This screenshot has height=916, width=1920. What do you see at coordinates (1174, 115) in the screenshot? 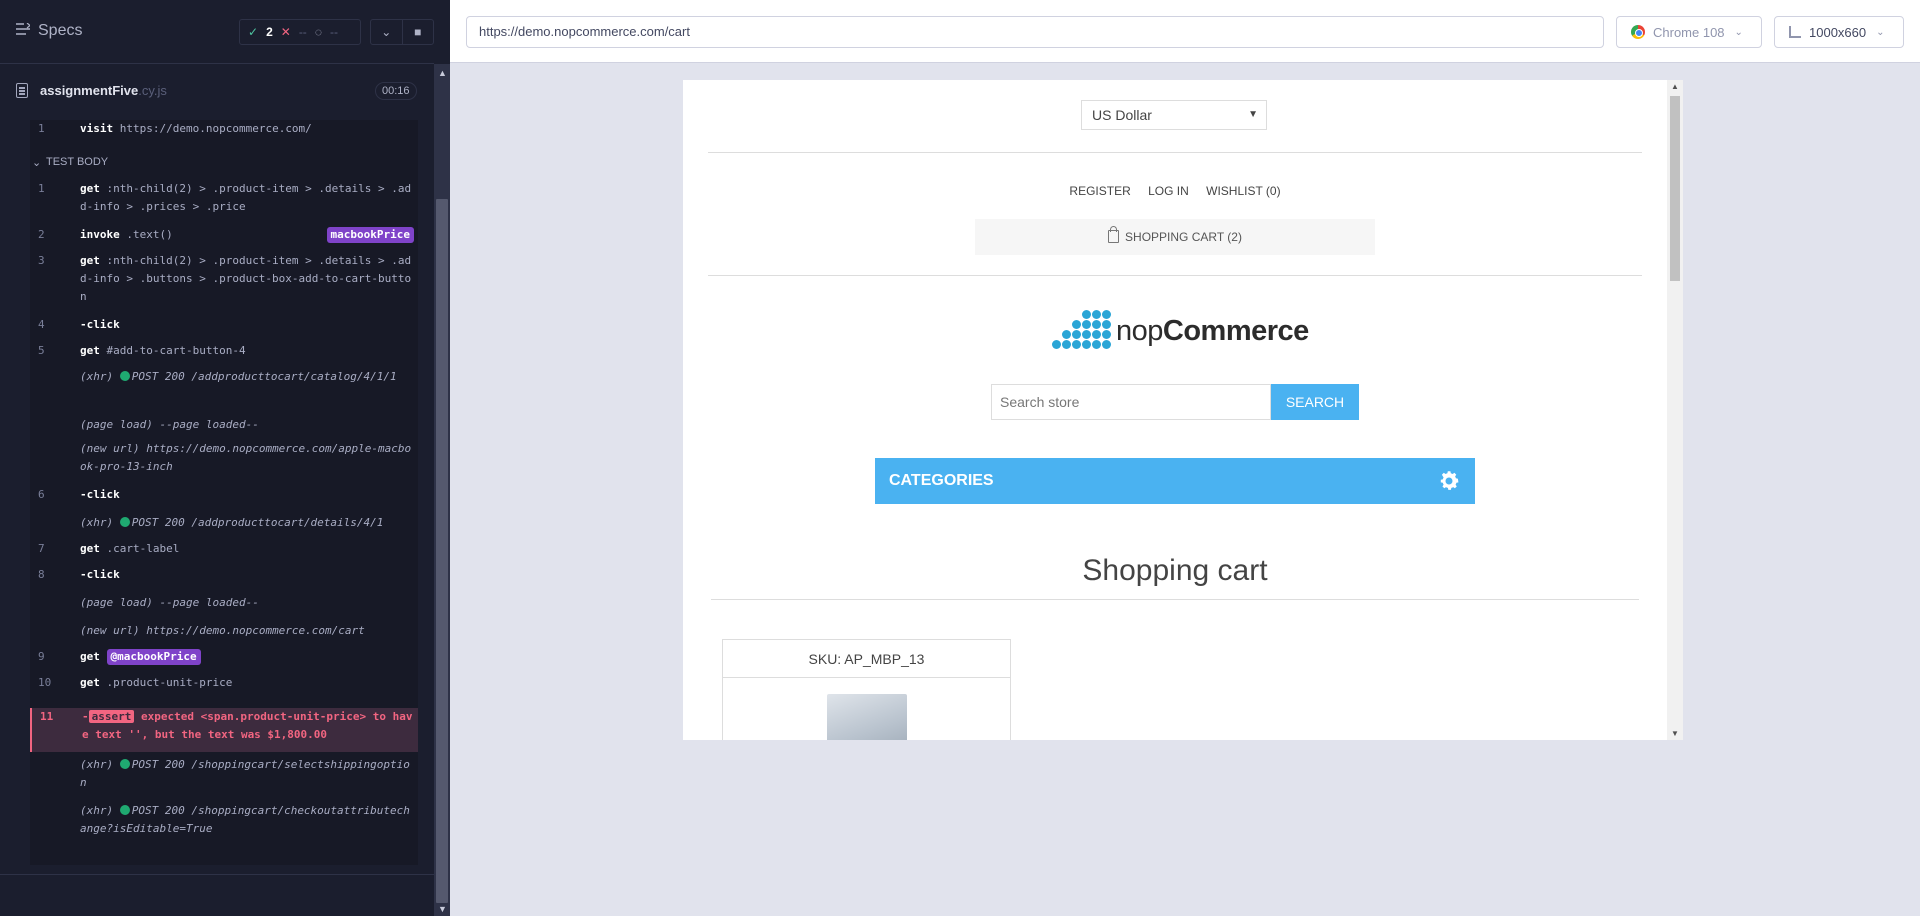
I see `currency-select: US Dollar ▼` at bounding box center [1174, 115].